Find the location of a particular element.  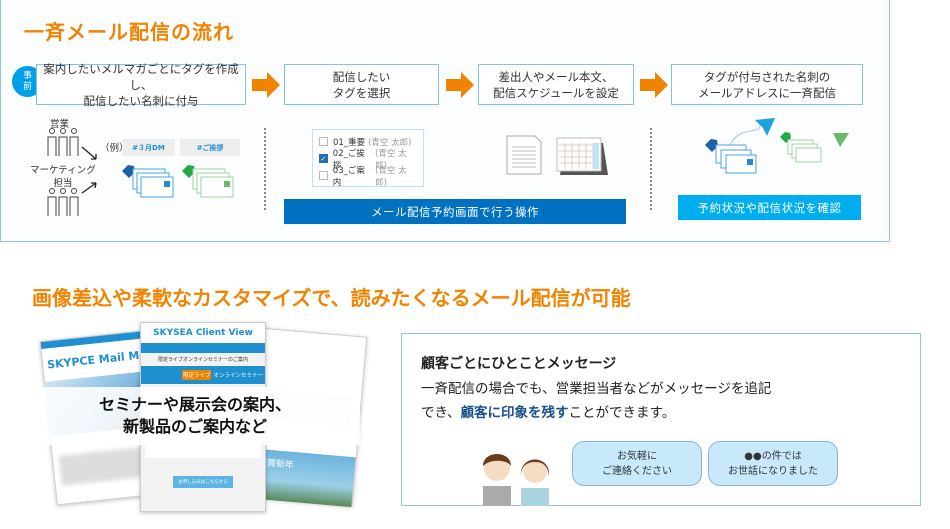

step-4: タグが付与された名刺の メールアドレスに一斉配信 is located at coordinates (767, 84).